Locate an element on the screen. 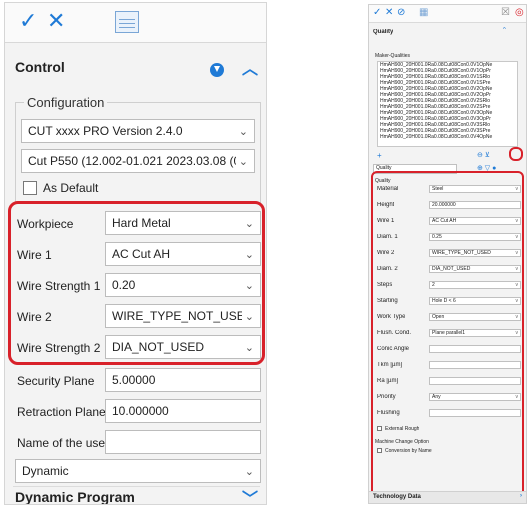 Image resolution: width=531 pixels, height=507 pixels. external-rough-label: External Rough is located at coordinates (402, 429).